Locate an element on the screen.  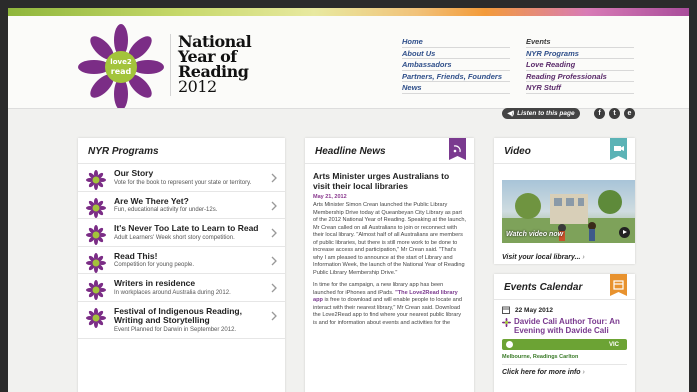
love2read-logo: love2 read is located at coordinates (121, 67).